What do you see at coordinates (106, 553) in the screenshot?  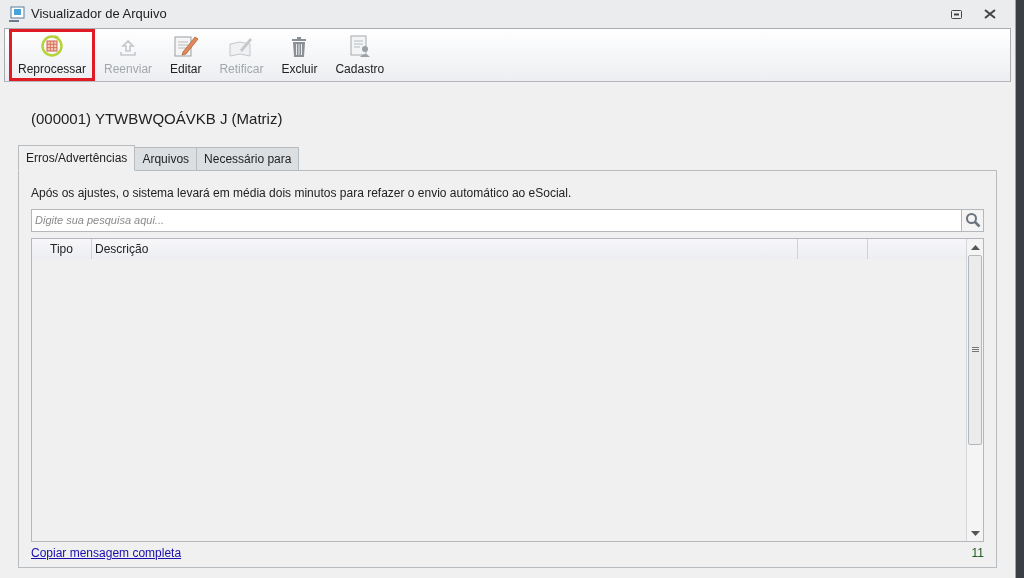 I see `copy-message-link: Copiar mensagem completa` at bounding box center [106, 553].